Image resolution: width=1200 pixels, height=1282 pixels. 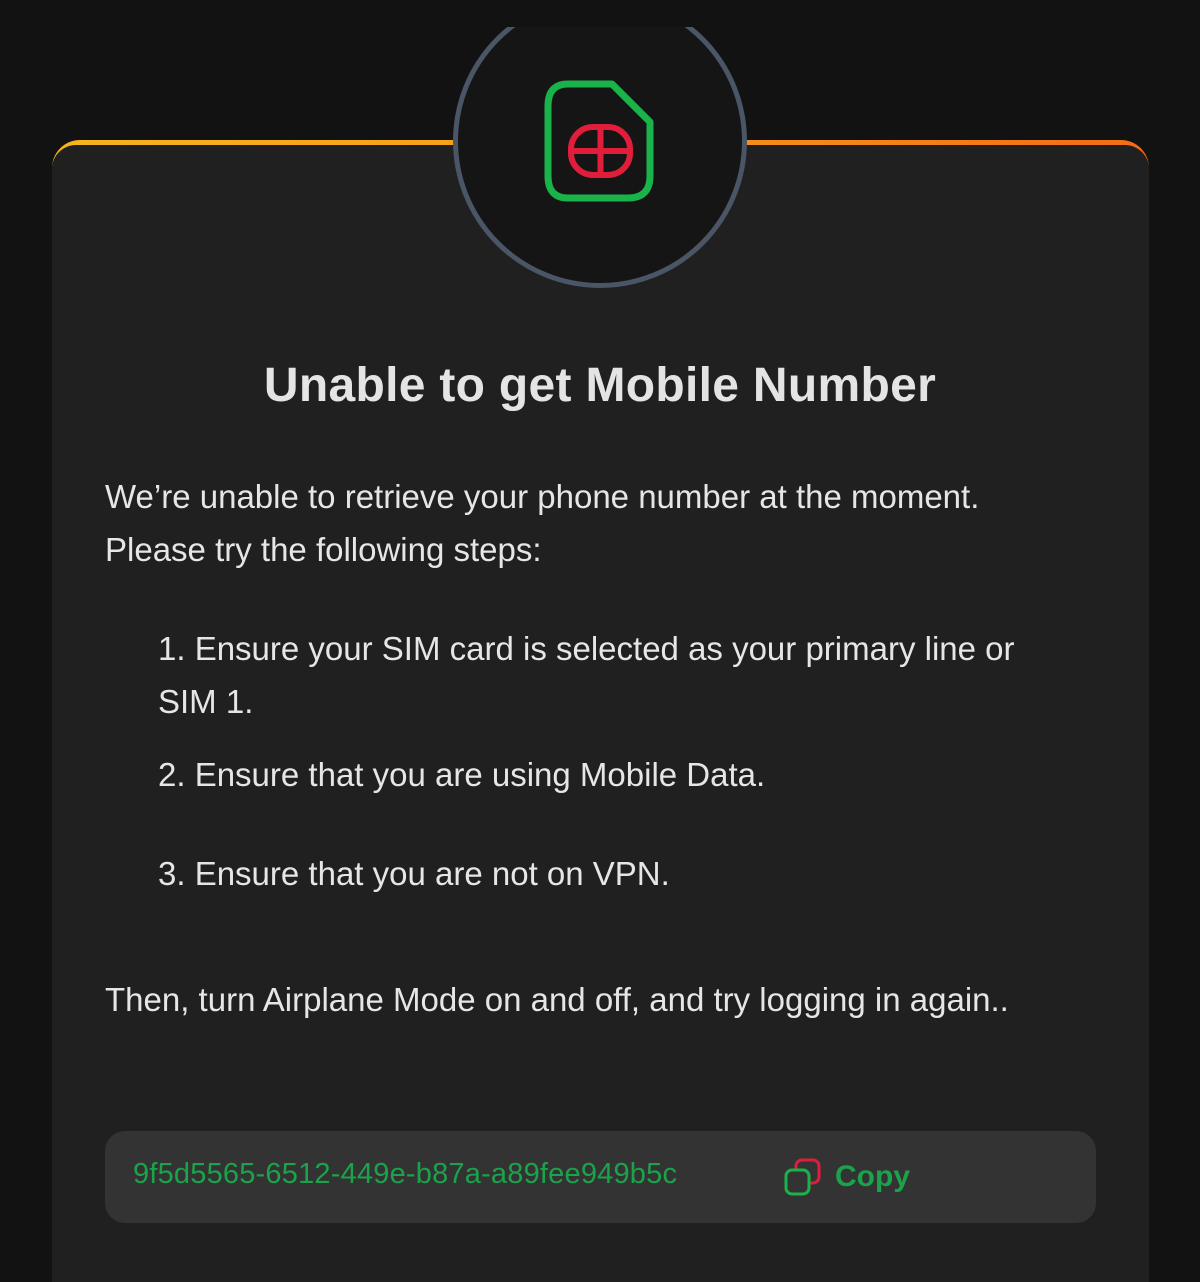 I want to click on copy-label: Copy, so click(x=872, y=1176).